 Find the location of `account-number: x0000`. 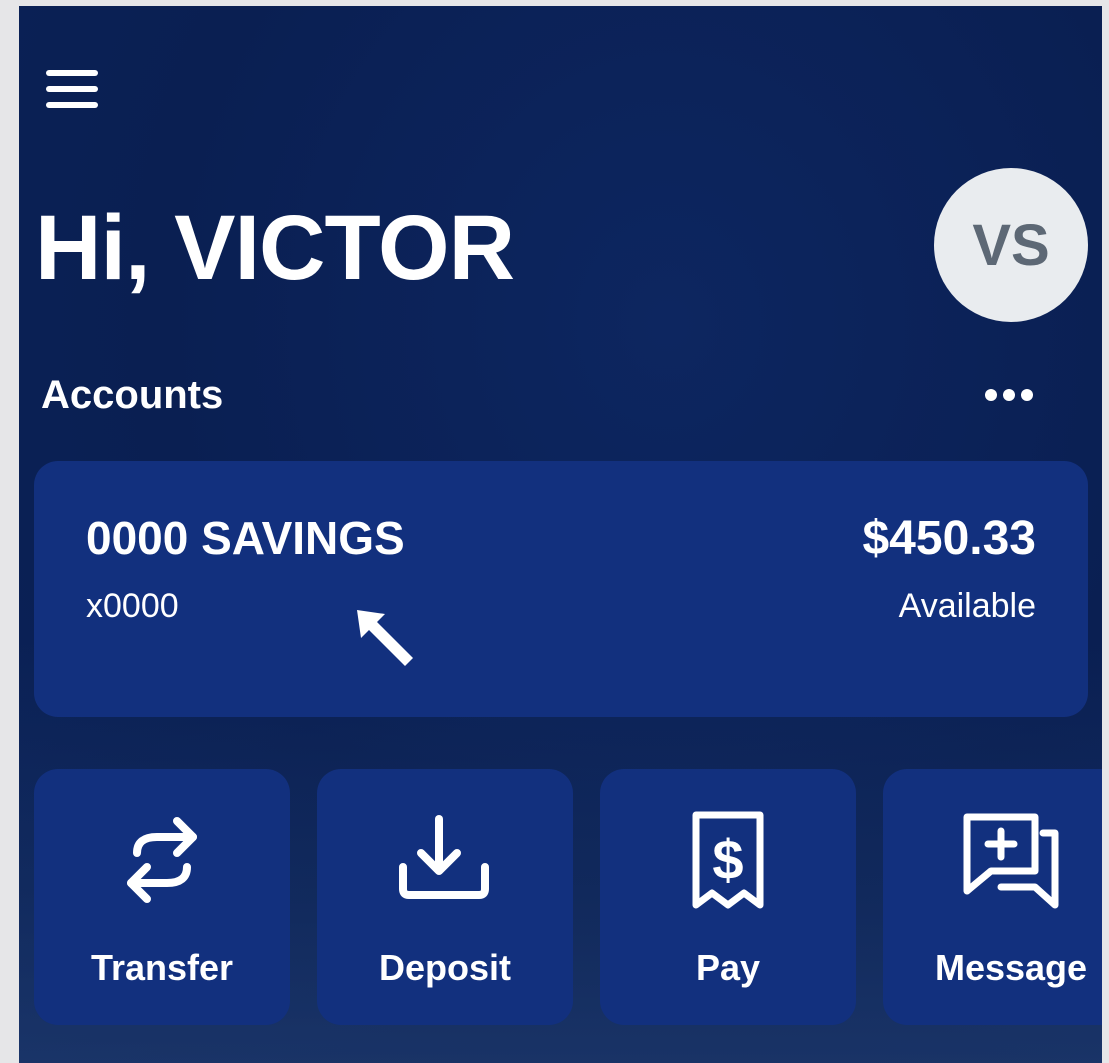

account-number: x0000 is located at coordinates (132, 606).